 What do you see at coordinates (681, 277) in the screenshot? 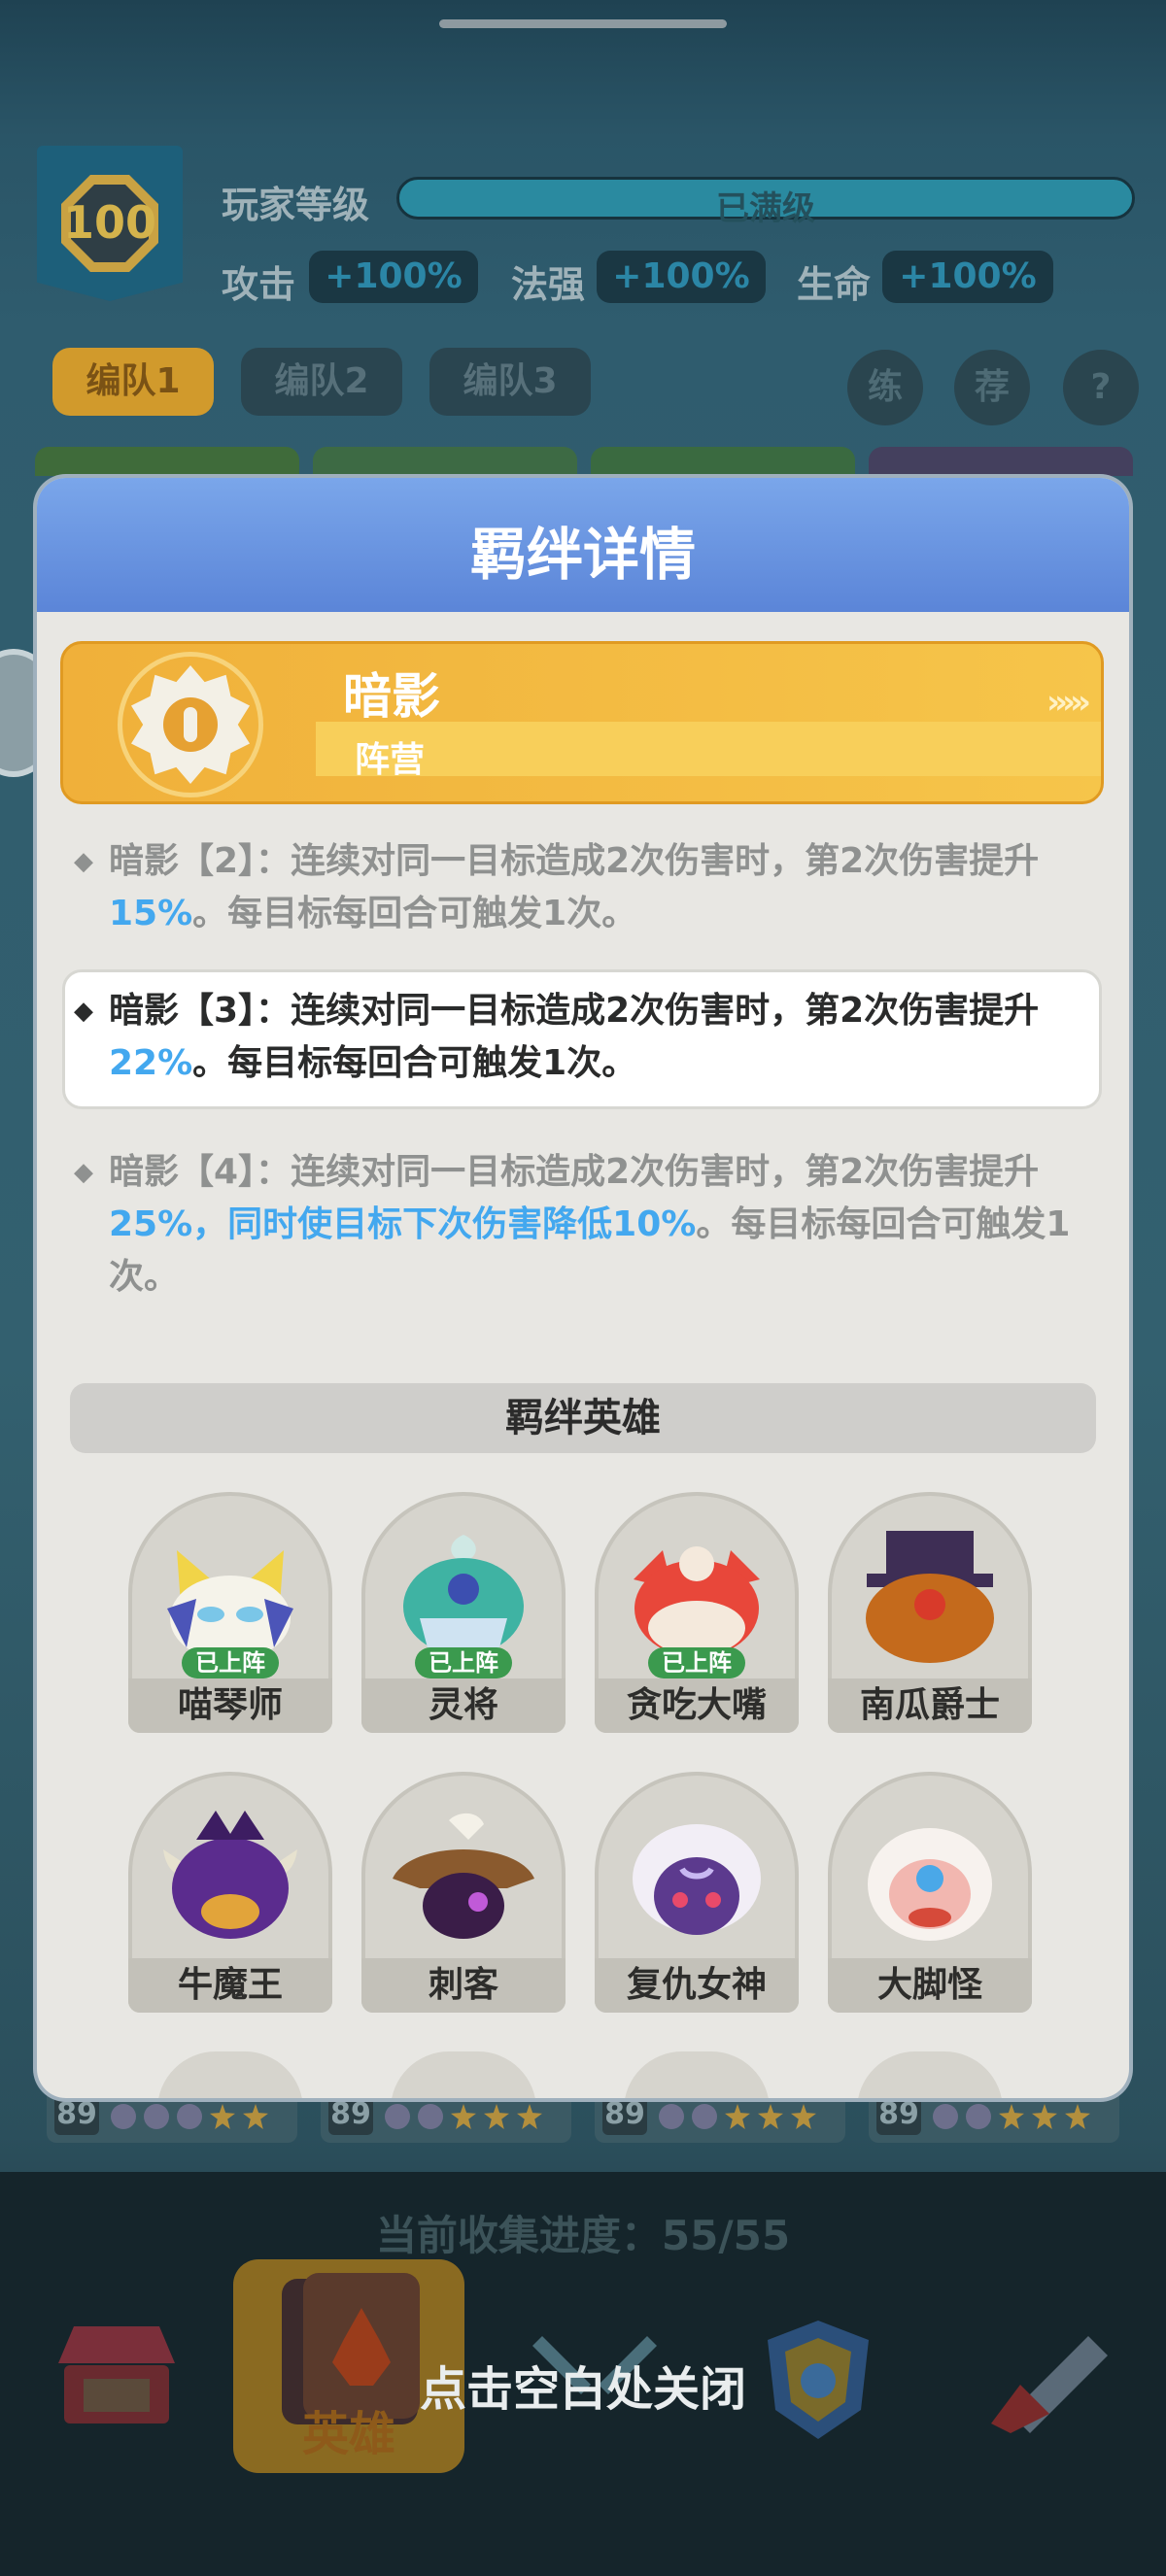
I see `stat-value-magic: +100%` at bounding box center [681, 277].